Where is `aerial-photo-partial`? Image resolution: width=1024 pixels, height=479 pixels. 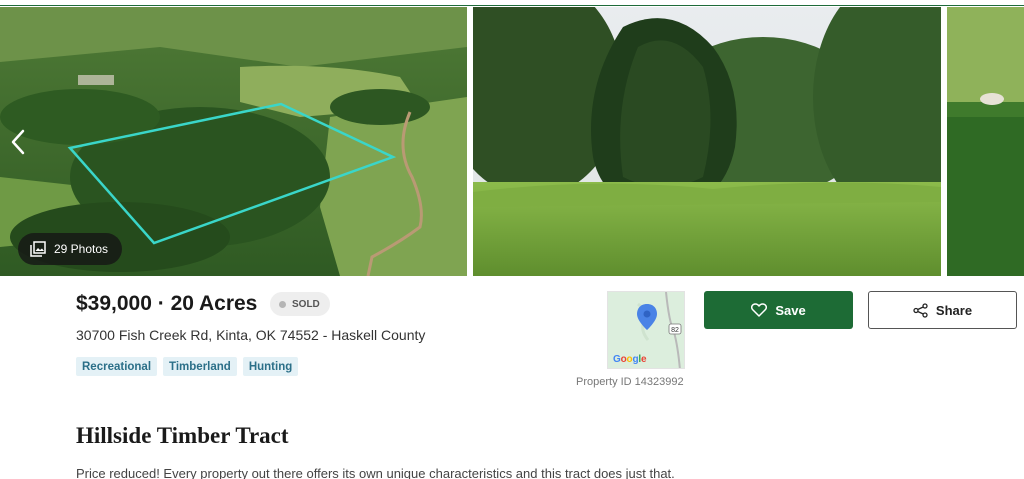 aerial-photo-partial is located at coordinates (985, 141).